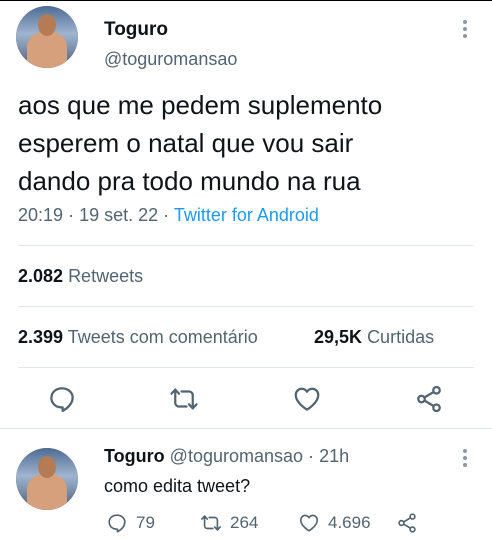  Describe the element at coordinates (130, 523) in the screenshot. I see `reply-reply-button: 79` at that location.